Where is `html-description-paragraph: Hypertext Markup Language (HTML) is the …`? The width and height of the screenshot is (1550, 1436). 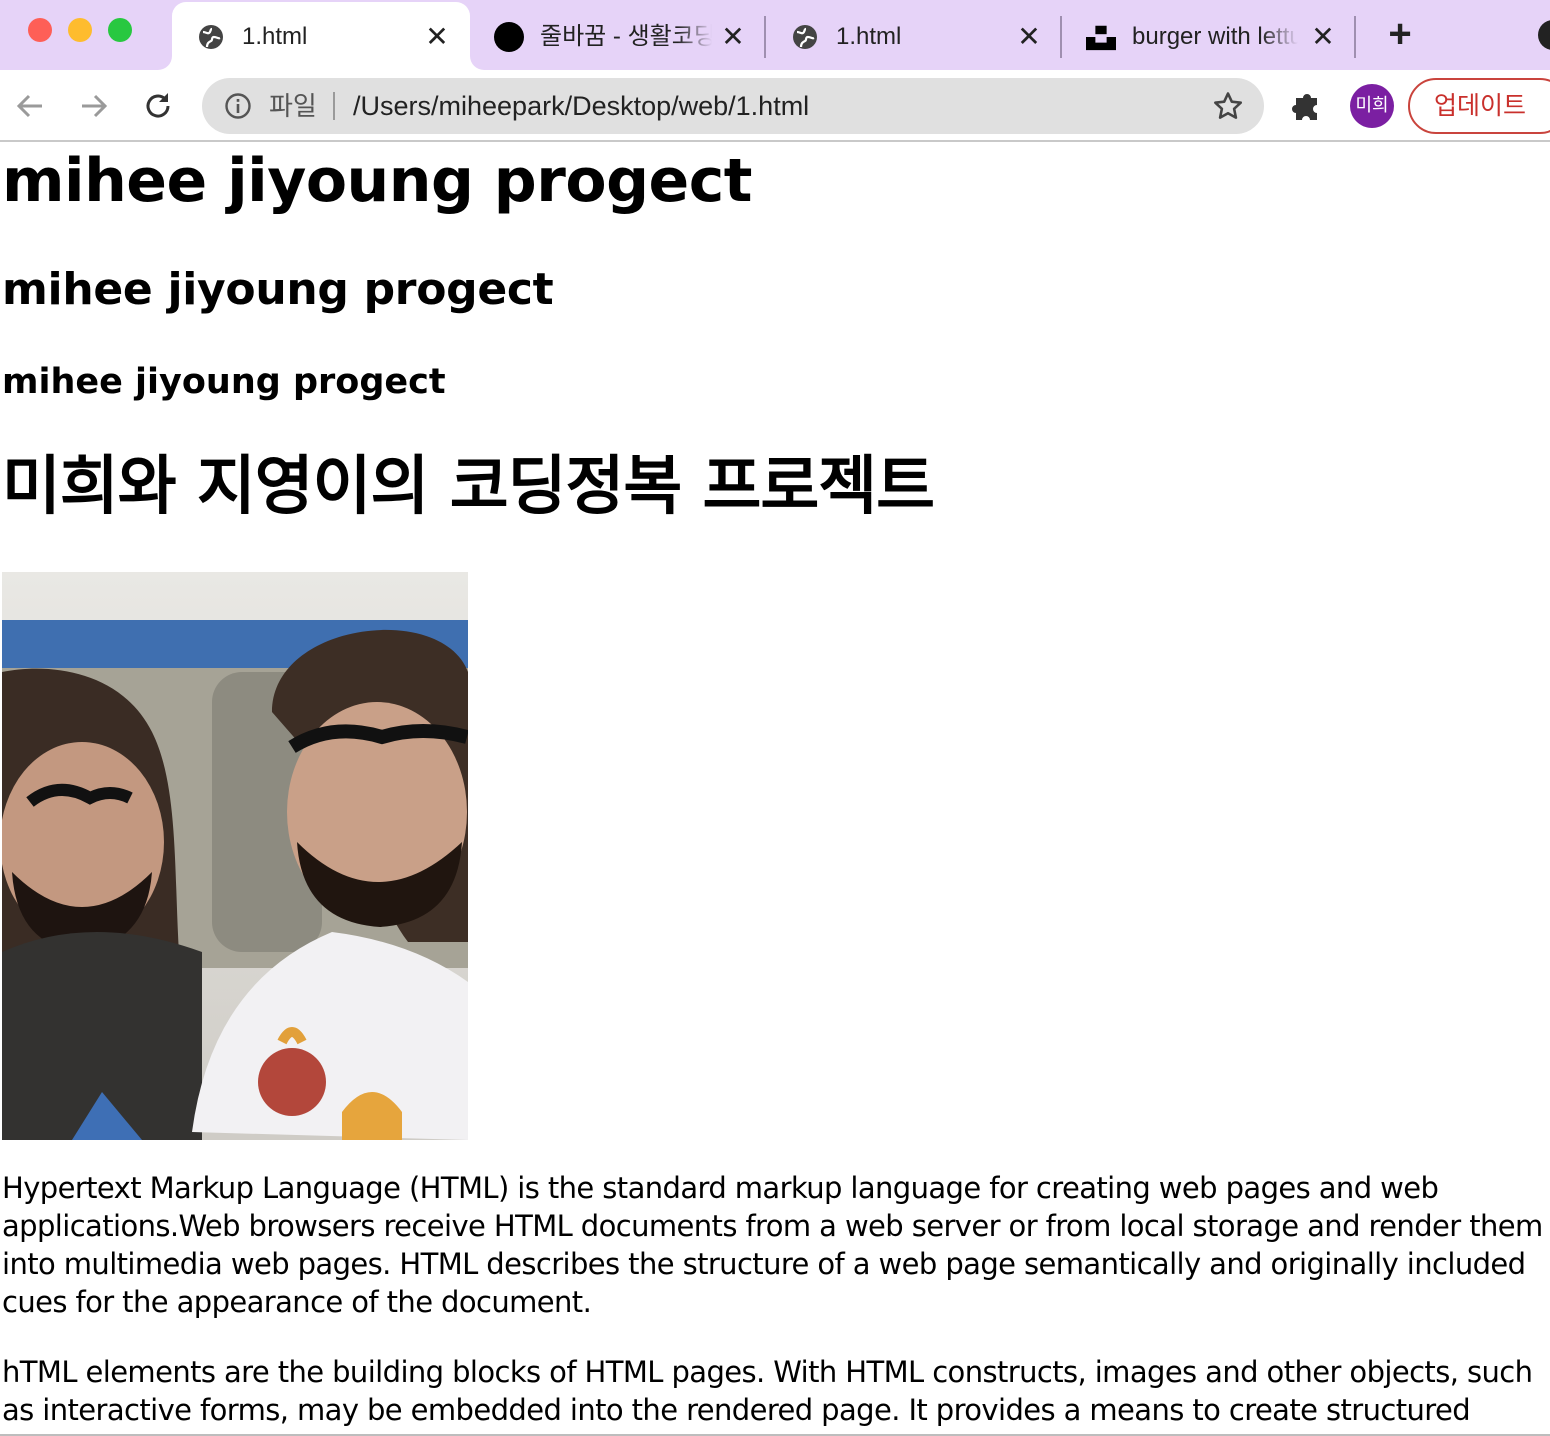 html-description-paragraph: Hypertext Markup Language (HTML) is the … is located at coordinates (772, 1245).